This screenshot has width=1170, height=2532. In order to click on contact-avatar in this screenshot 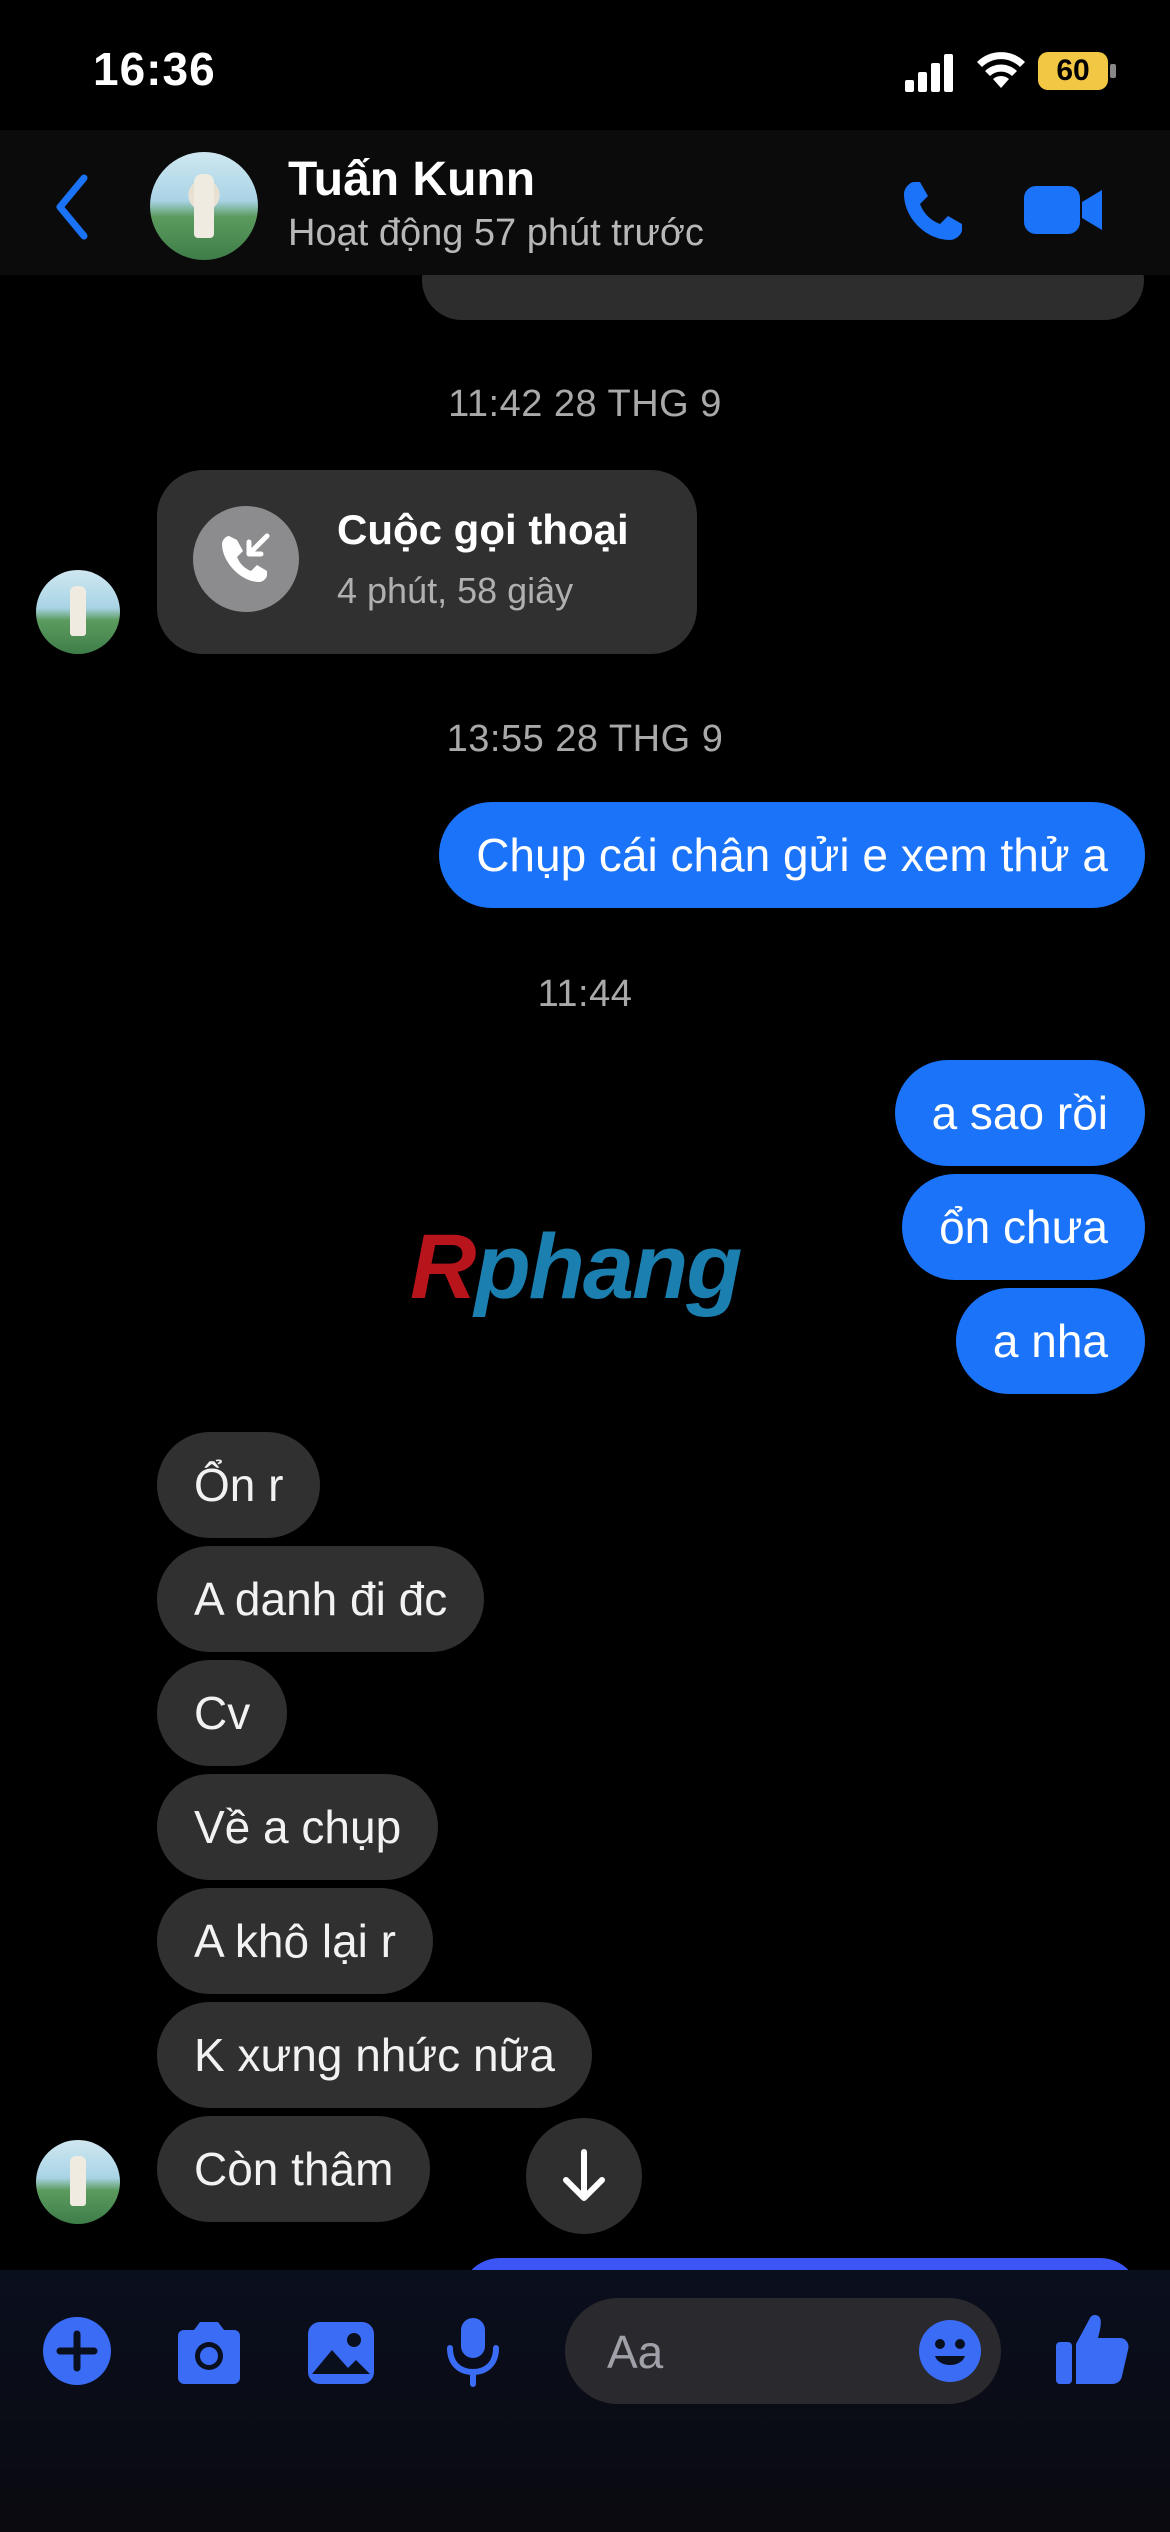, I will do `click(204, 206)`.